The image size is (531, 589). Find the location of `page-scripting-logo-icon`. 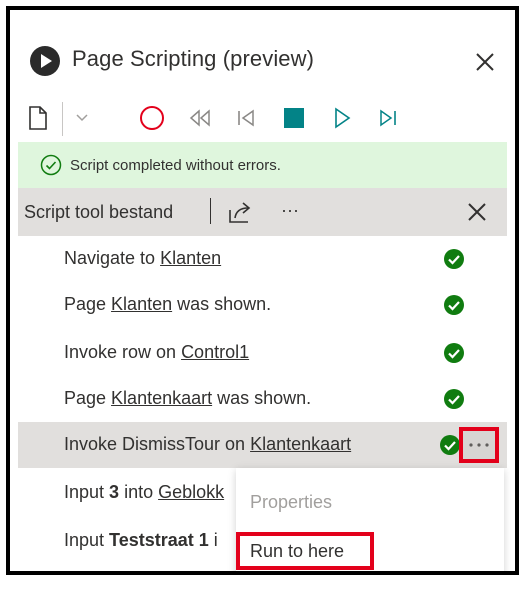

page-scripting-logo-icon is located at coordinates (45, 61).